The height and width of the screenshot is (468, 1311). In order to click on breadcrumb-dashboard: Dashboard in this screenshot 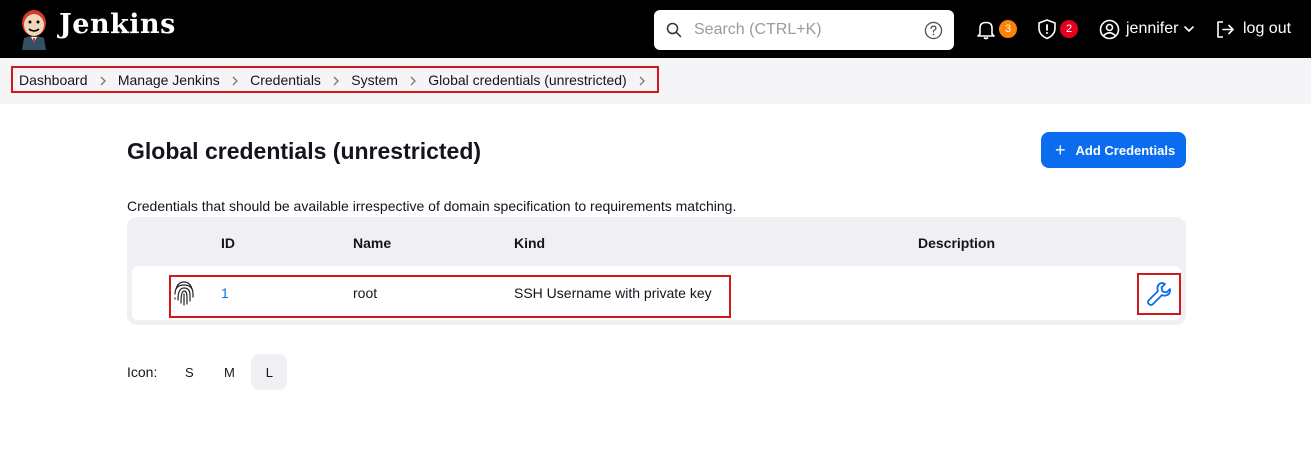, I will do `click(53, 80)`.